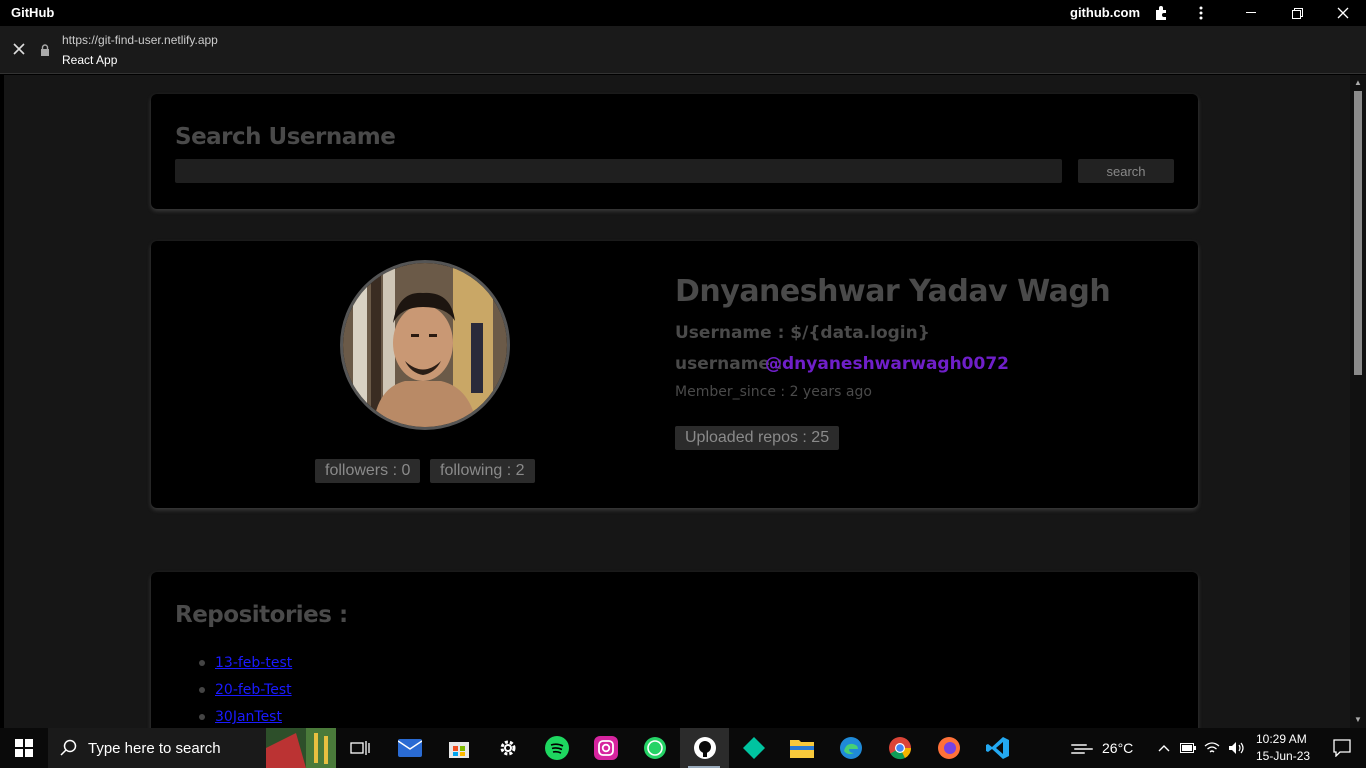  Describe the element at coordinates (1251, 13) in the screenshot. I see `minimize-icon` at that location.